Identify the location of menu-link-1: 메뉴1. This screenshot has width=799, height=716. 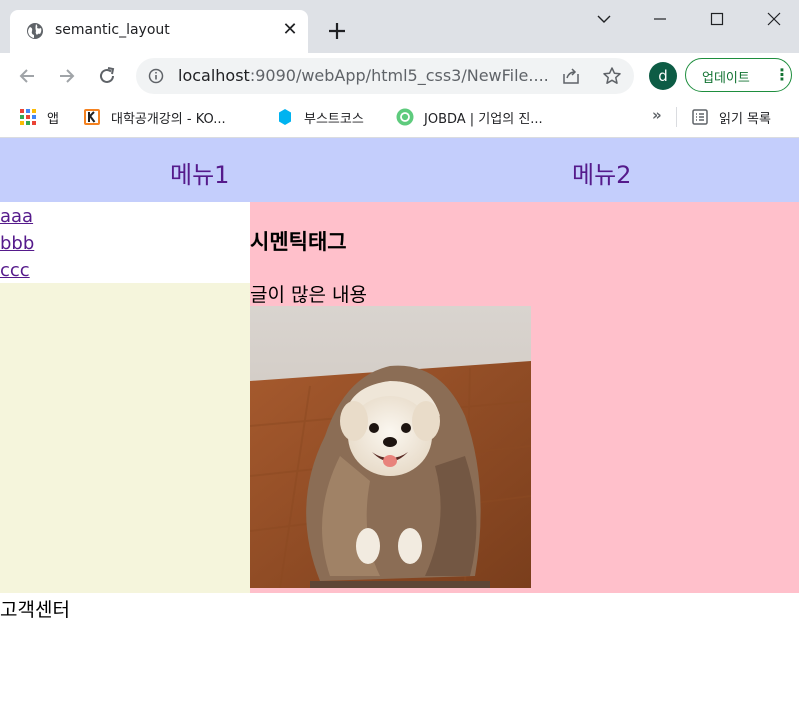
(199, 172).